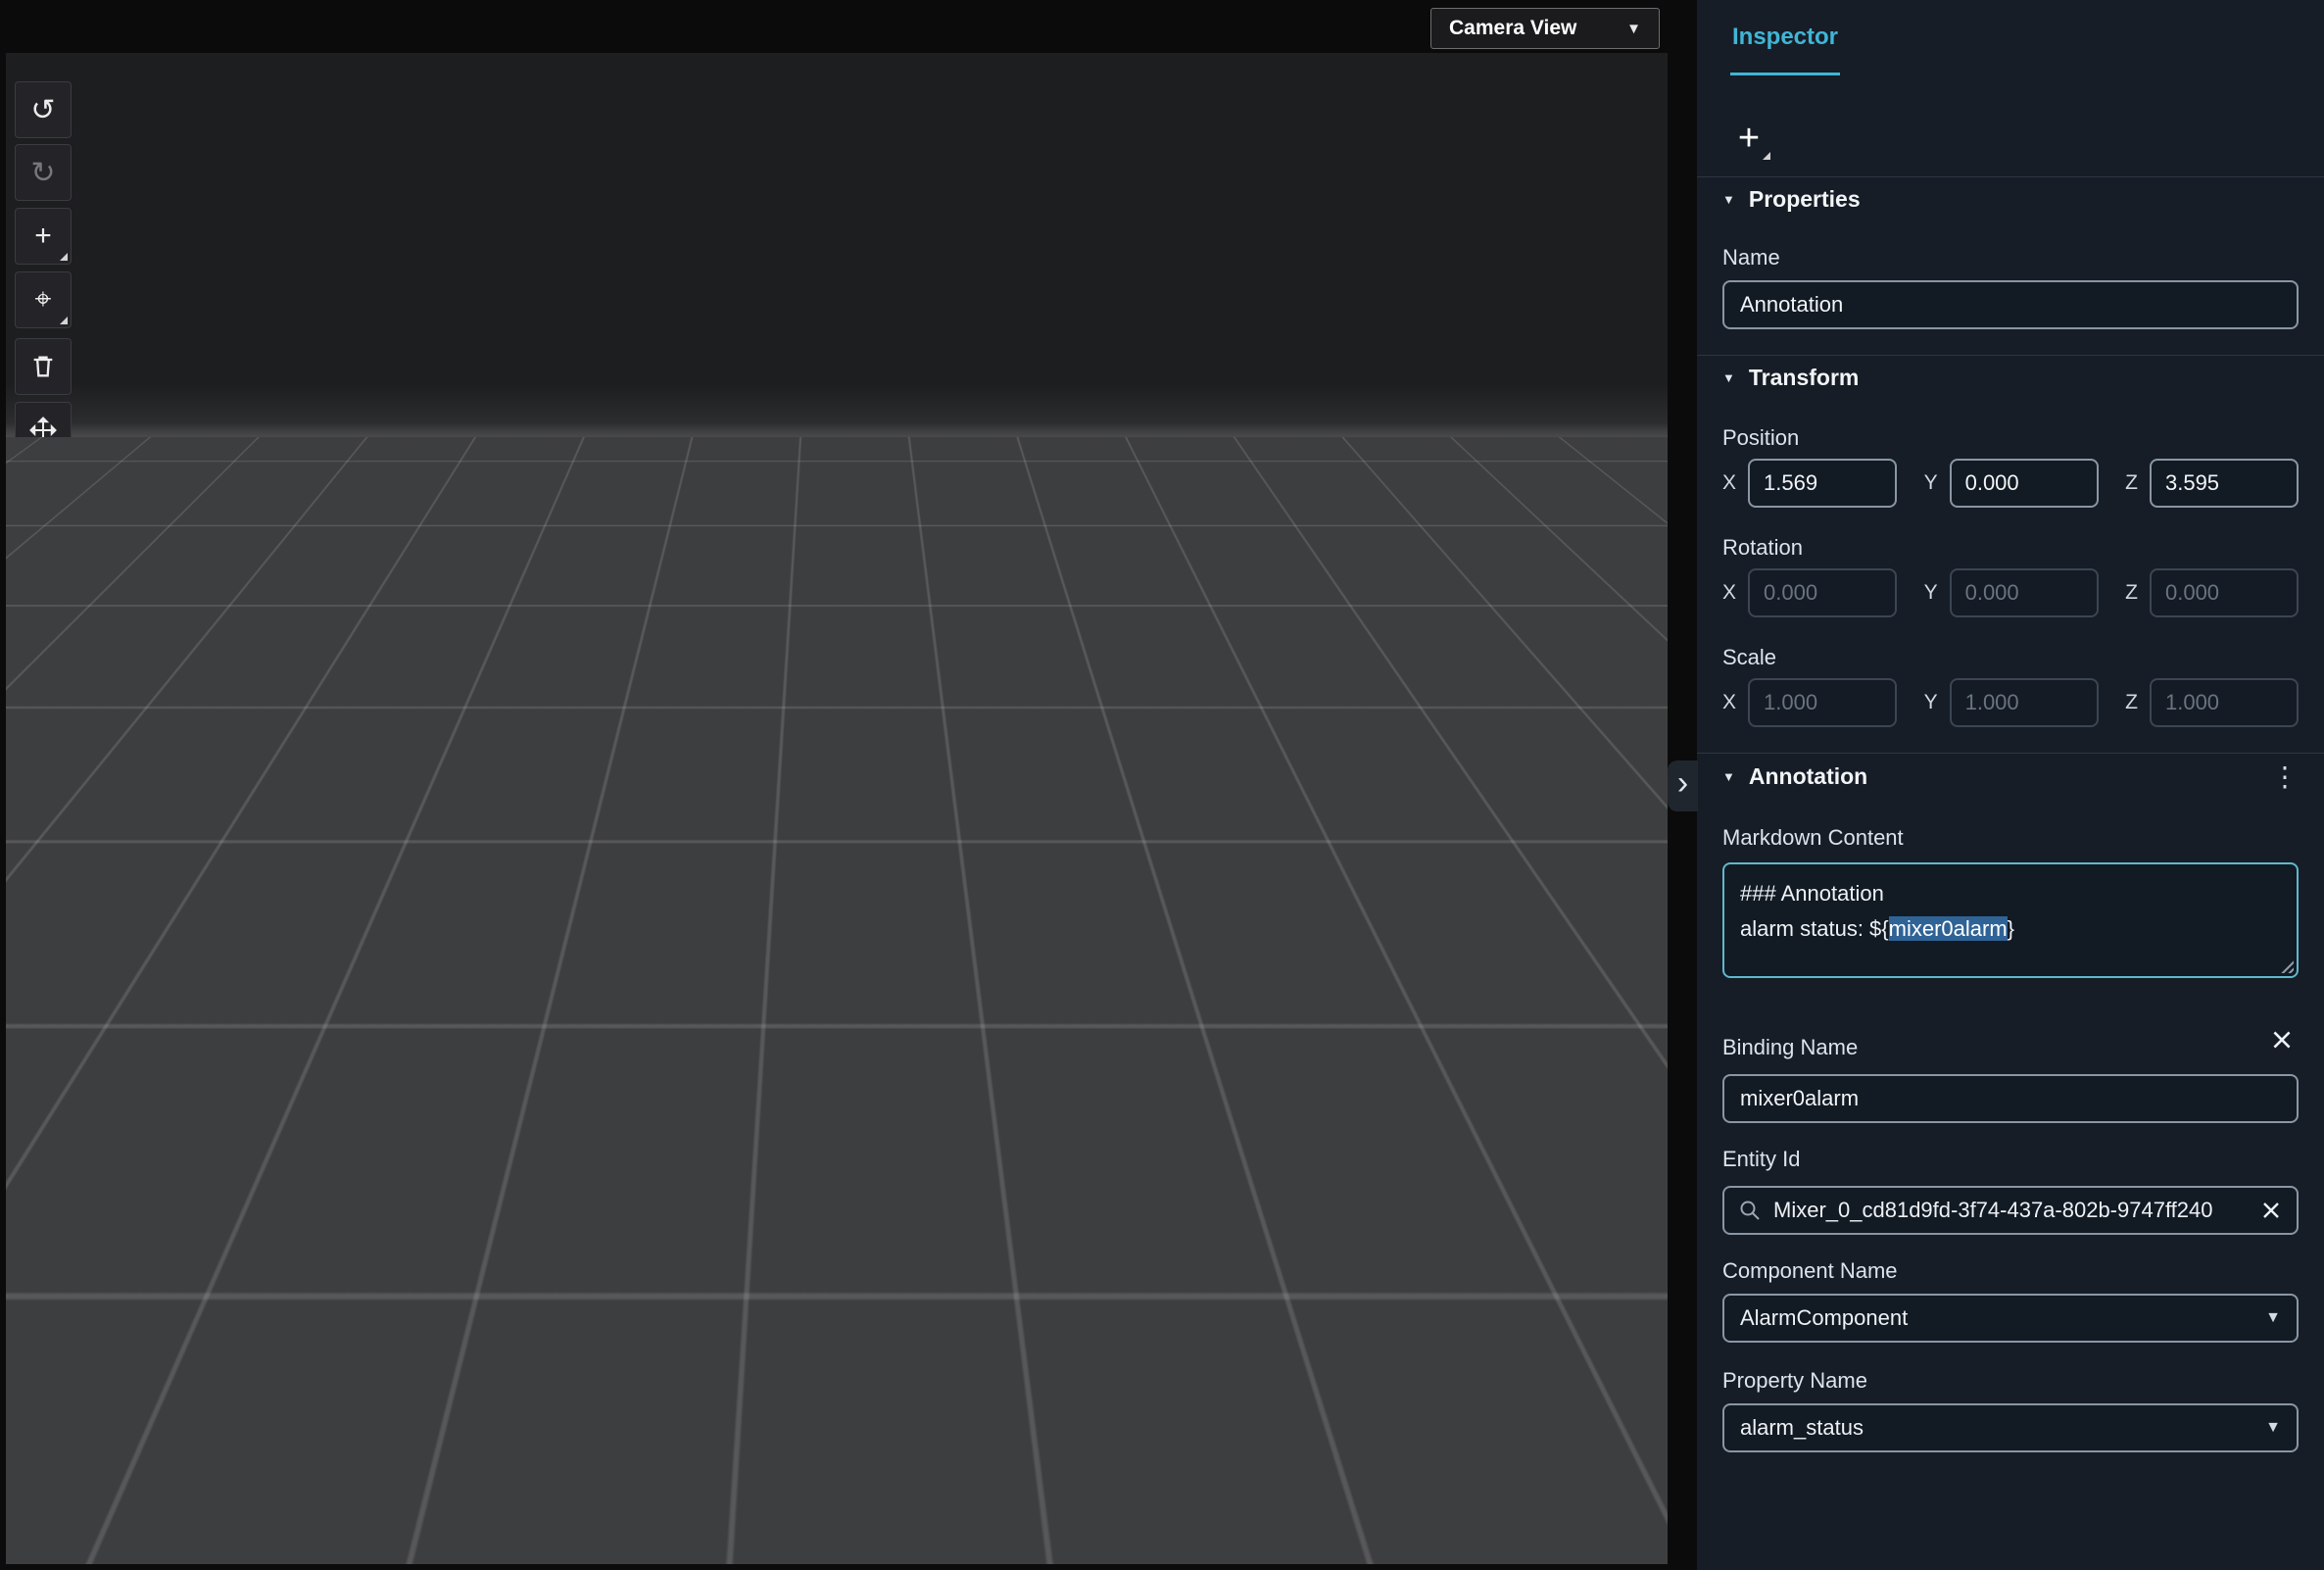 The width and height of the screenshot is (2324, 1570). I want to click on clear-entity-button, so click(2271, 1210).